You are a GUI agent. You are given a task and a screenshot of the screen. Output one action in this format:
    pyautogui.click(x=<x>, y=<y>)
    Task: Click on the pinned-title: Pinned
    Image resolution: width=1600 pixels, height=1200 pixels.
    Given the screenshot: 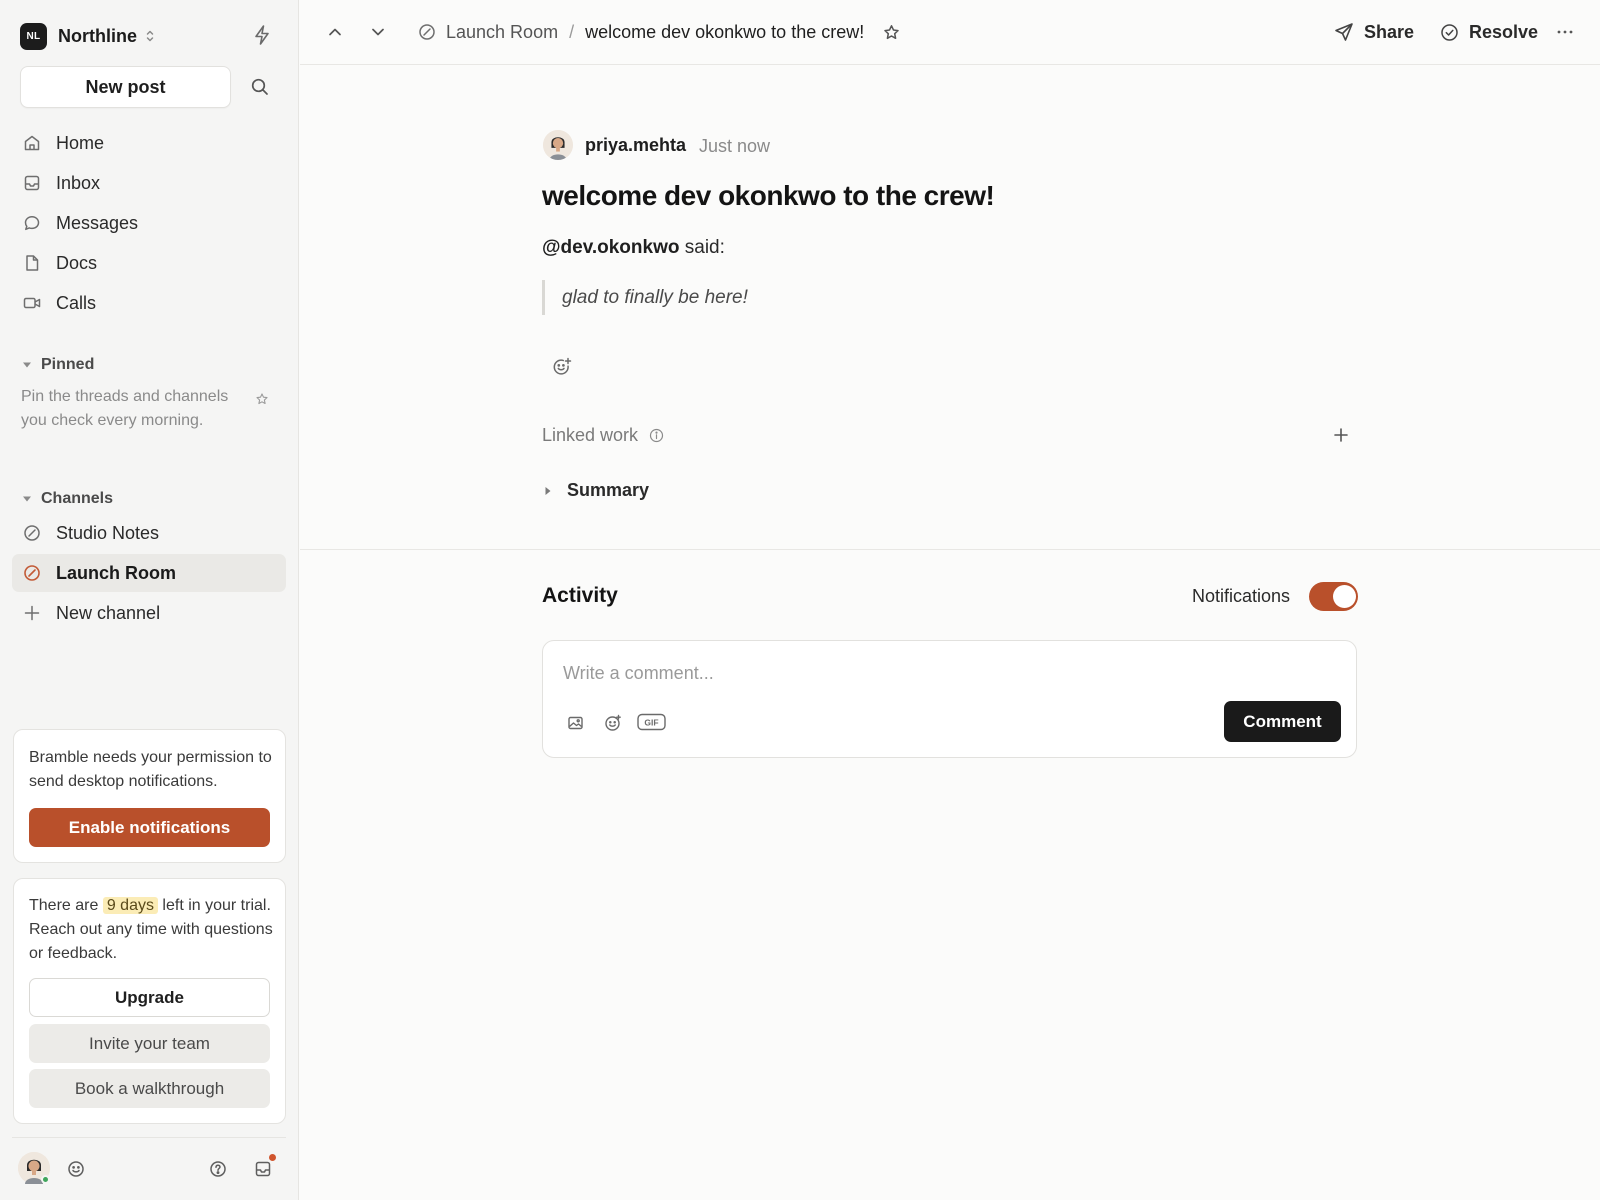 What is the action you would take?
    pyautogui.click(x=68, y=364)
    